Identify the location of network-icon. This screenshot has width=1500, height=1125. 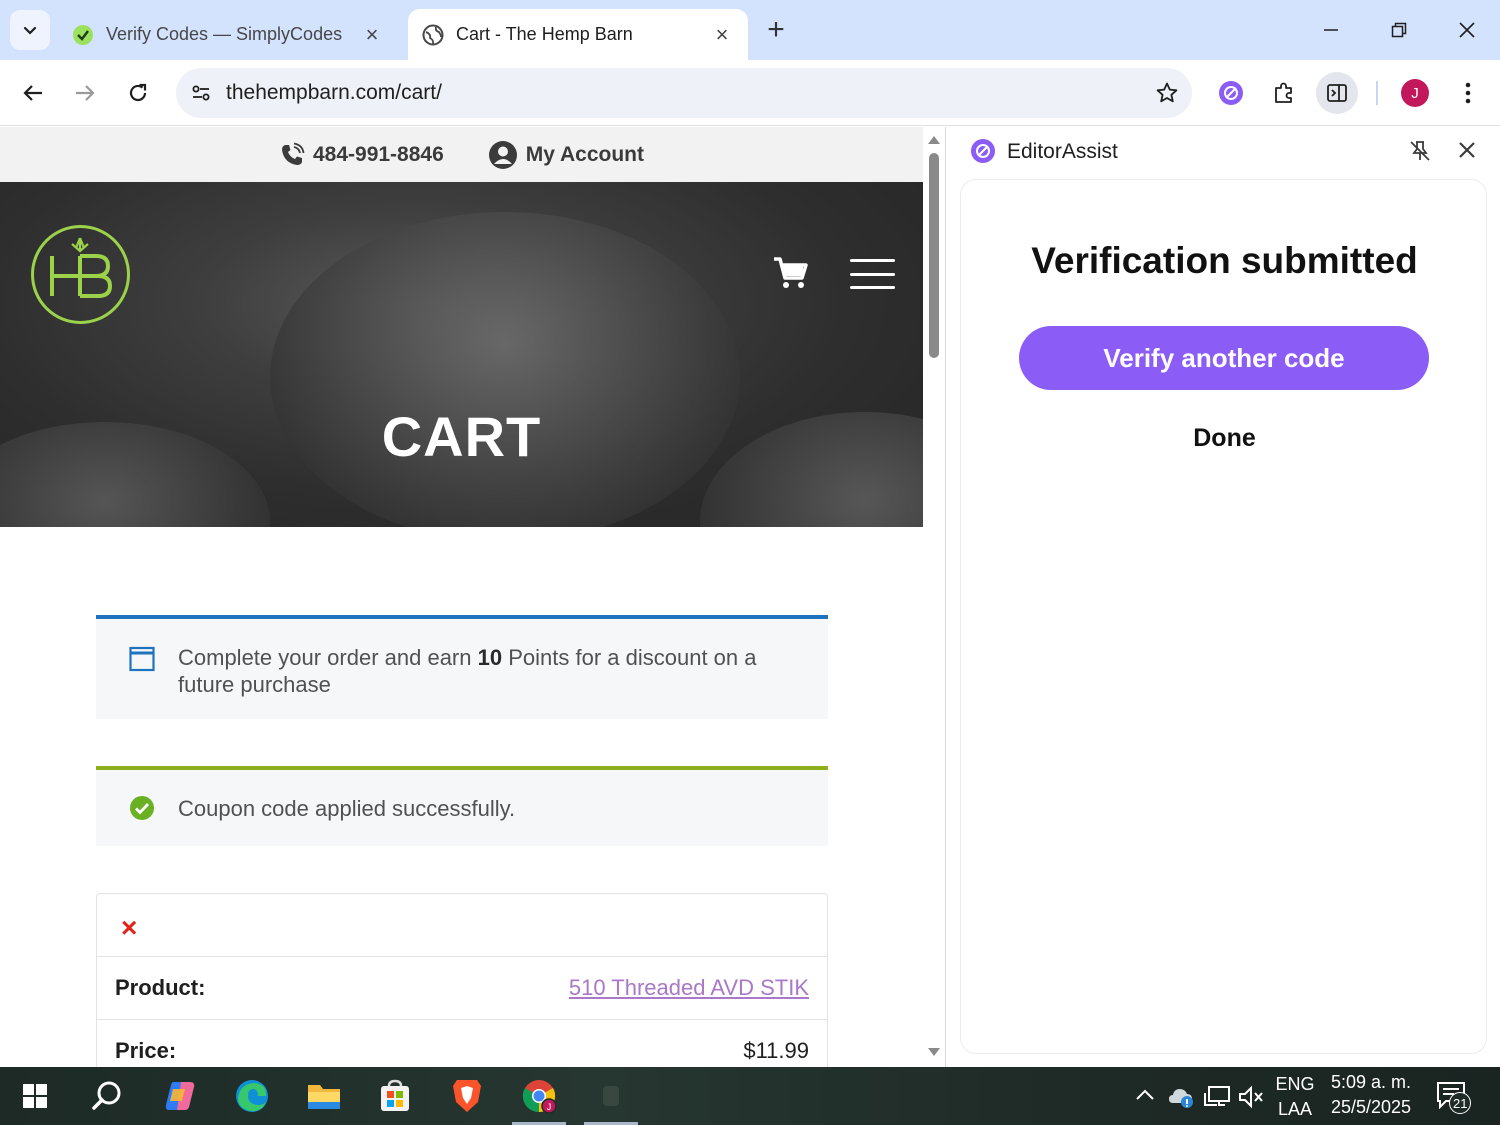
(1217, 1097).